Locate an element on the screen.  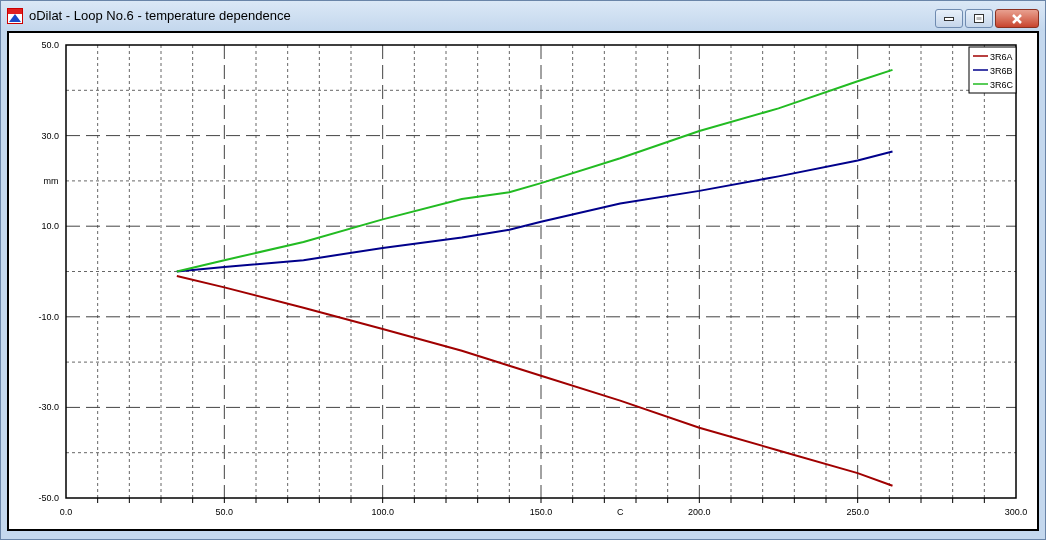
minimize-icon is located at coordinates (949, 18).